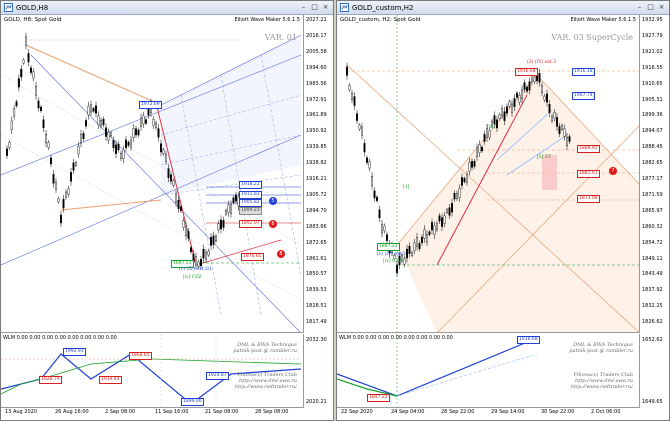  Describe the element at coordinates (316, 322) in the screenshot. I see `price-tick: 1817.49` at that location.